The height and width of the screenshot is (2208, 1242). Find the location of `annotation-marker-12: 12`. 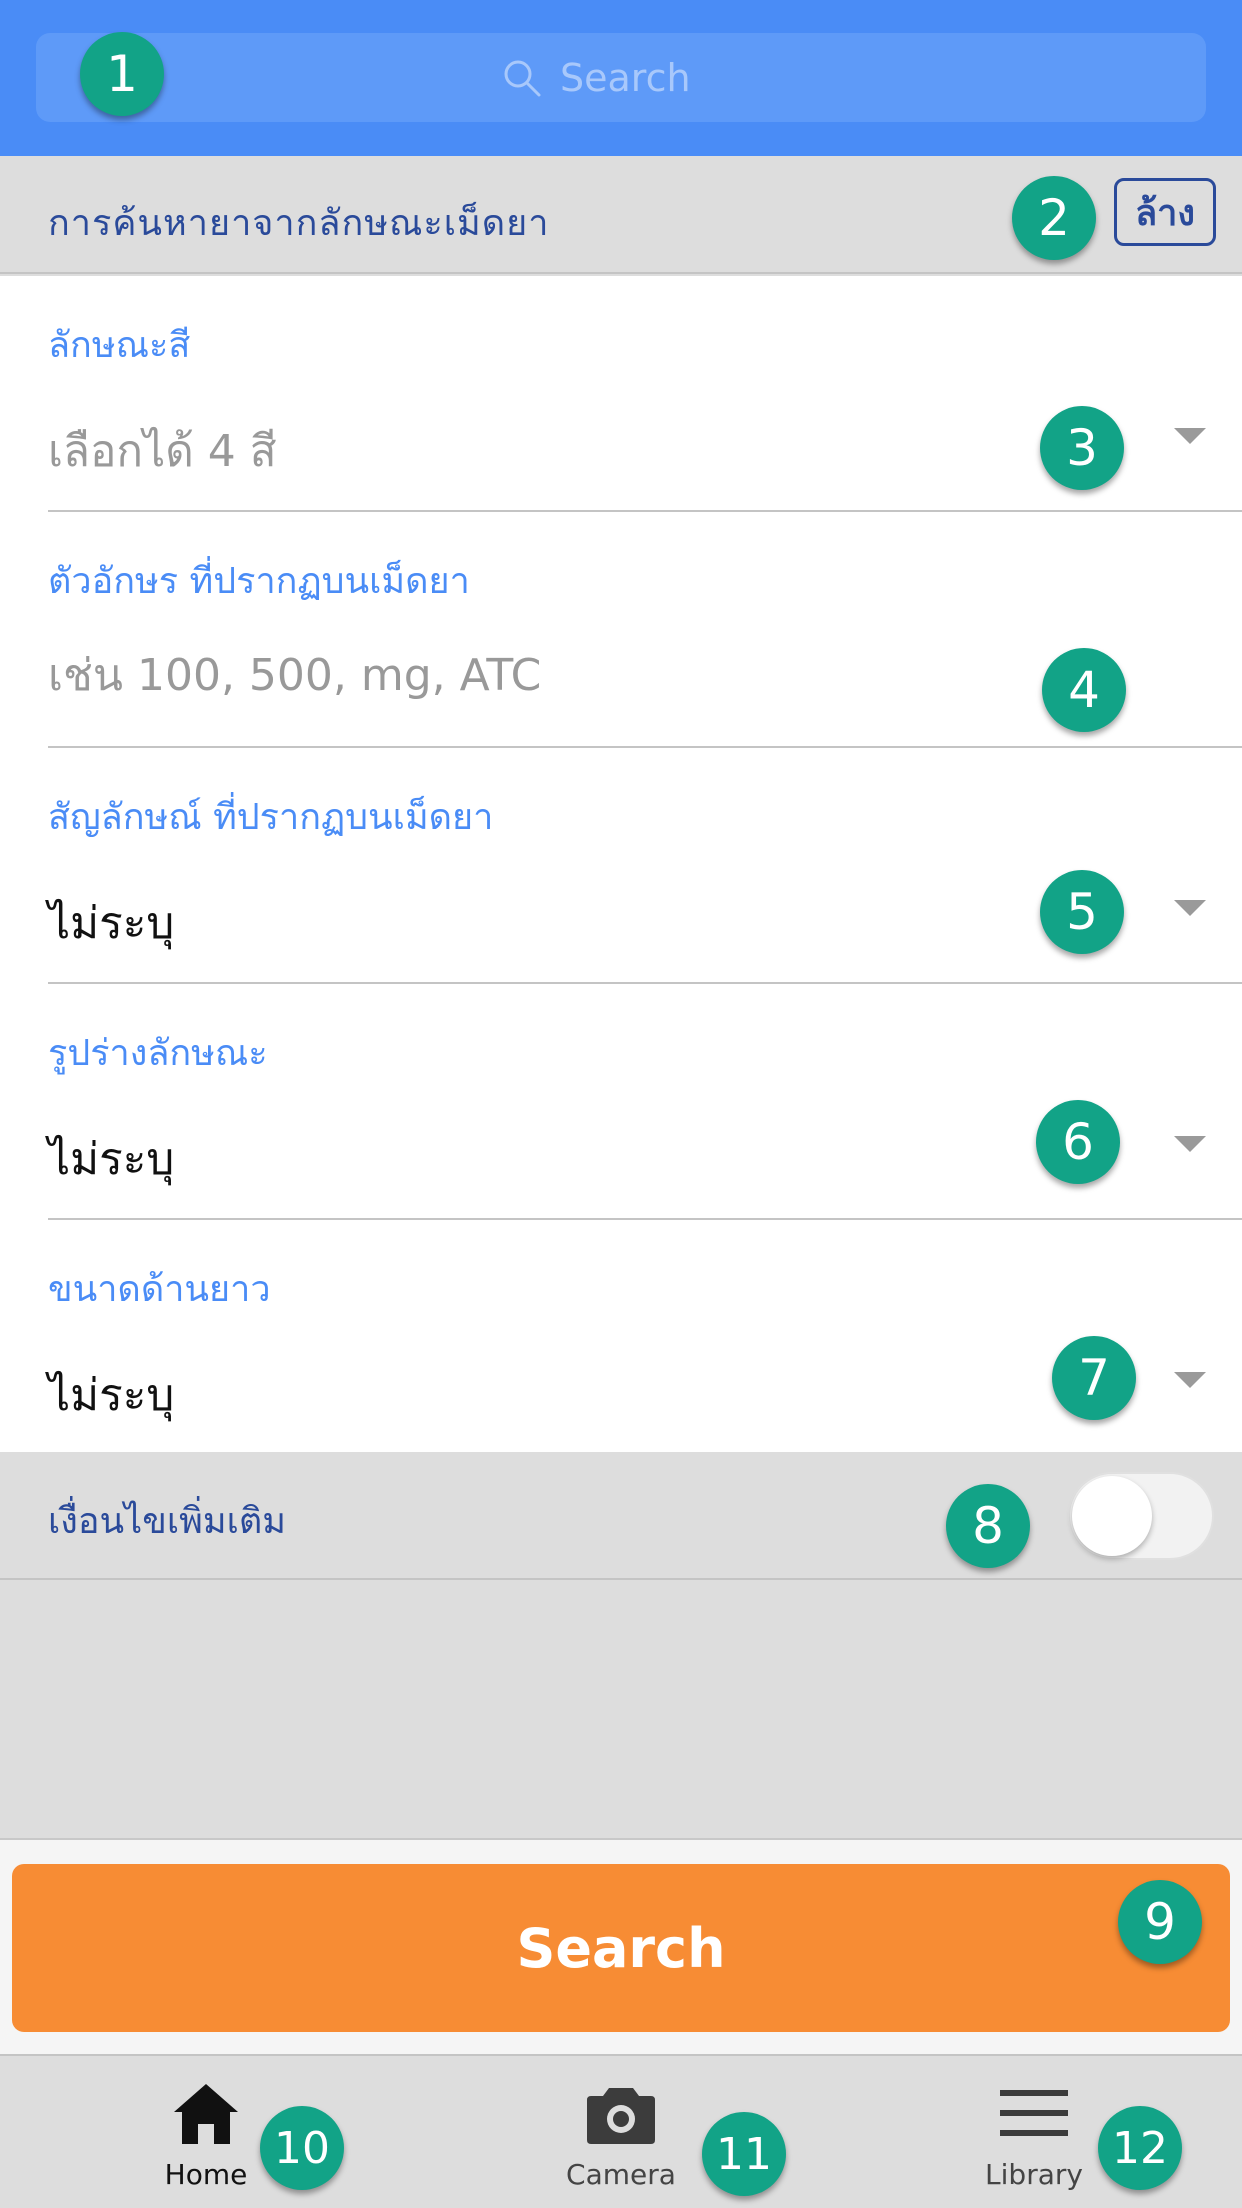

annotation-marker-12: 12 is located at coordinates (1140, 2148).